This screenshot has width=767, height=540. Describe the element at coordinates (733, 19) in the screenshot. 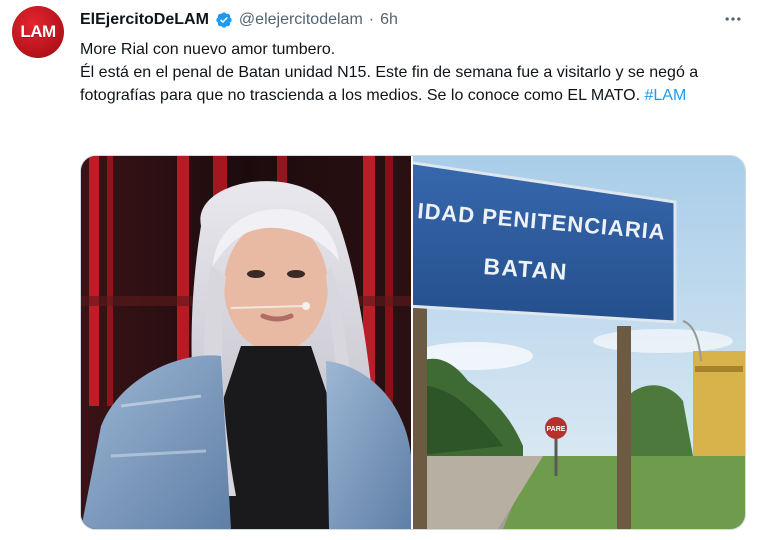

I see `more-horizontal-icon` at that location.